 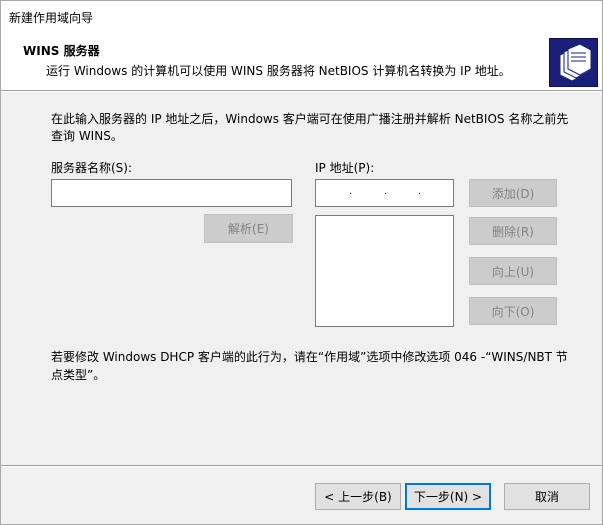 I want to click on folders-icon, so click(x=573, y=62).